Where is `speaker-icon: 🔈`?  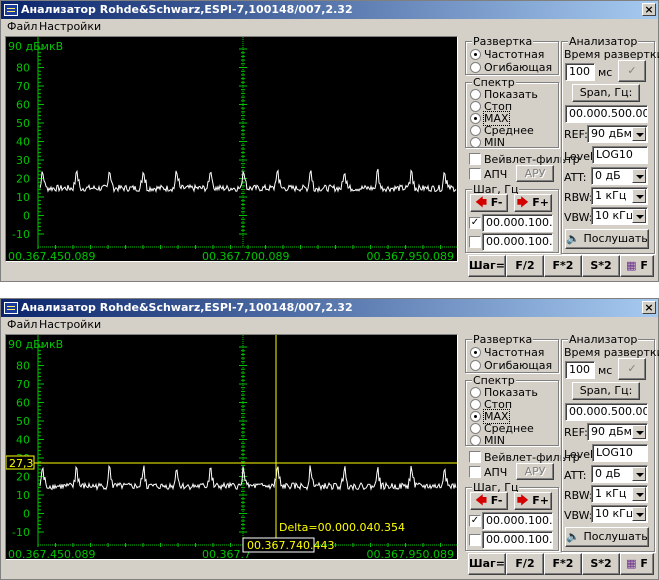
speaker-icon: 🔈 is located at coordinates (573, 238).